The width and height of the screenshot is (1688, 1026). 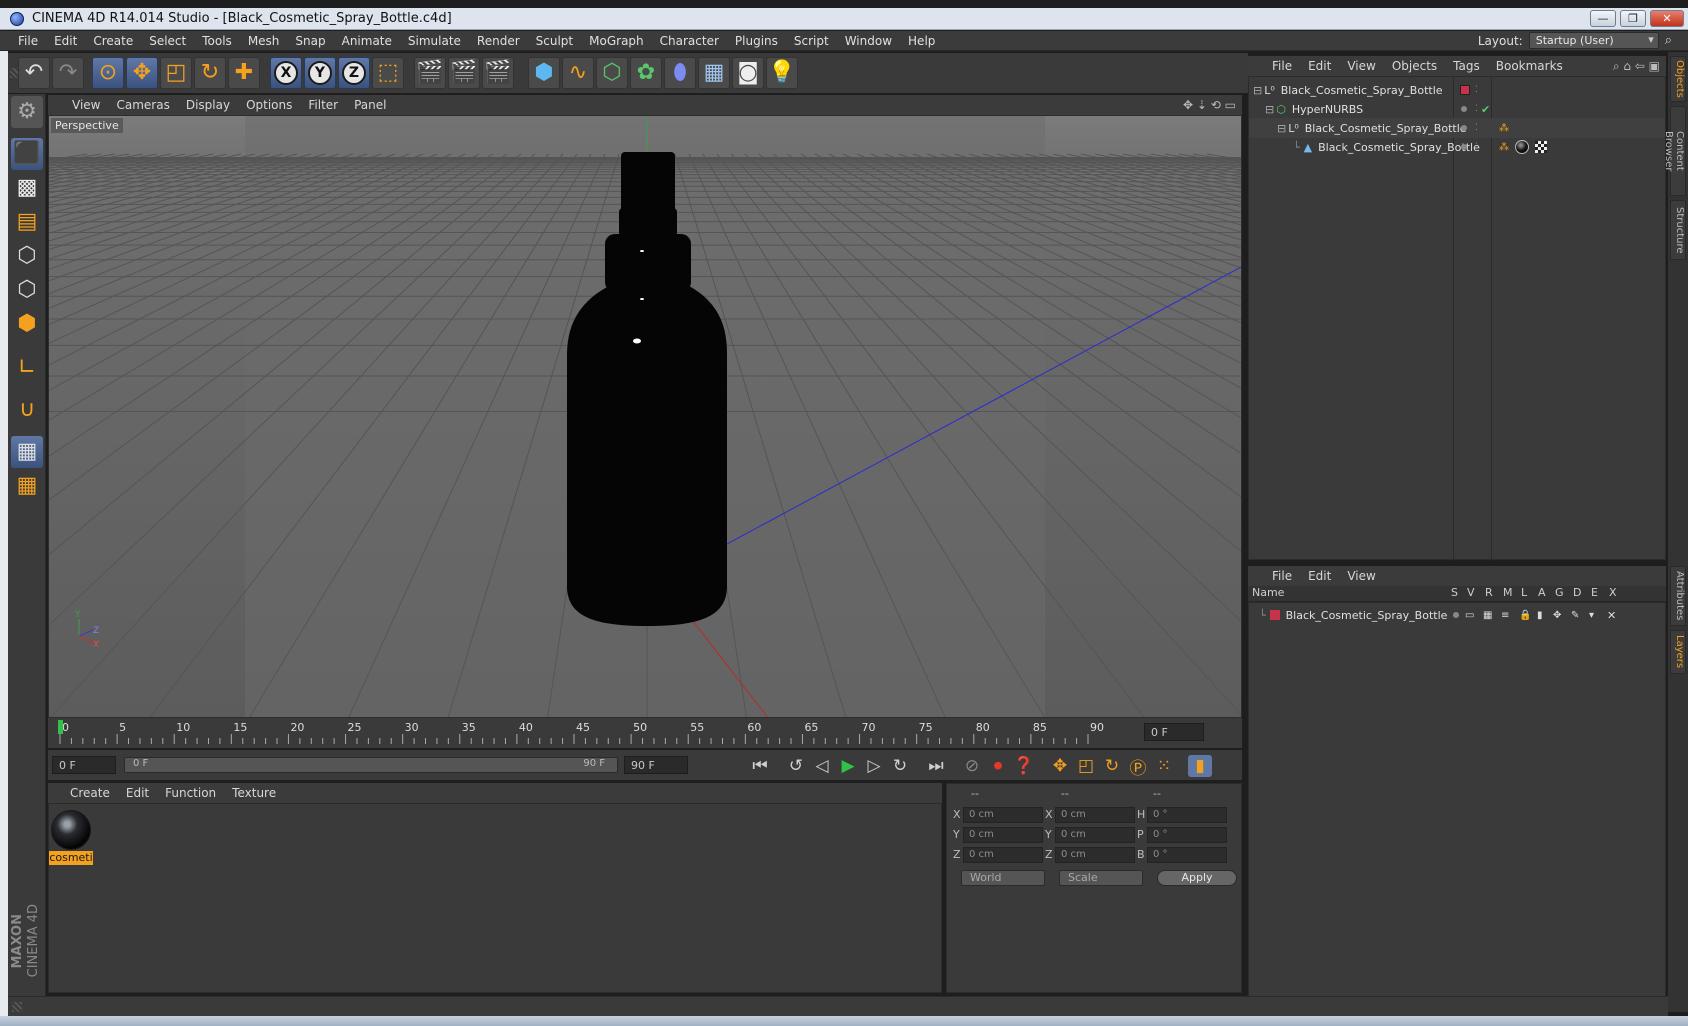 I want to click on previous-frame-button: ◁, so click(x=822, y=766).